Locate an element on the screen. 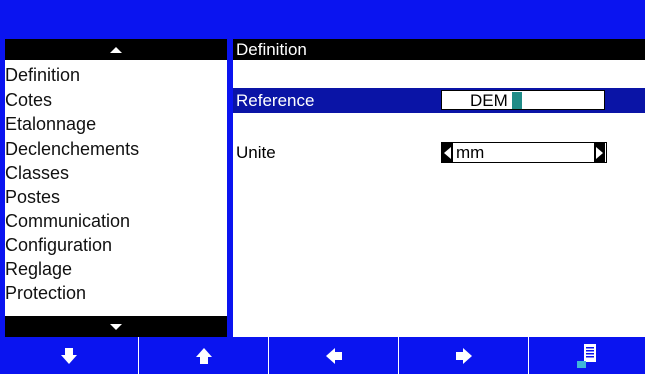 The height and width of the screenshot is (374, 645). reference-input: DEM is located at coordinates (523, 100).